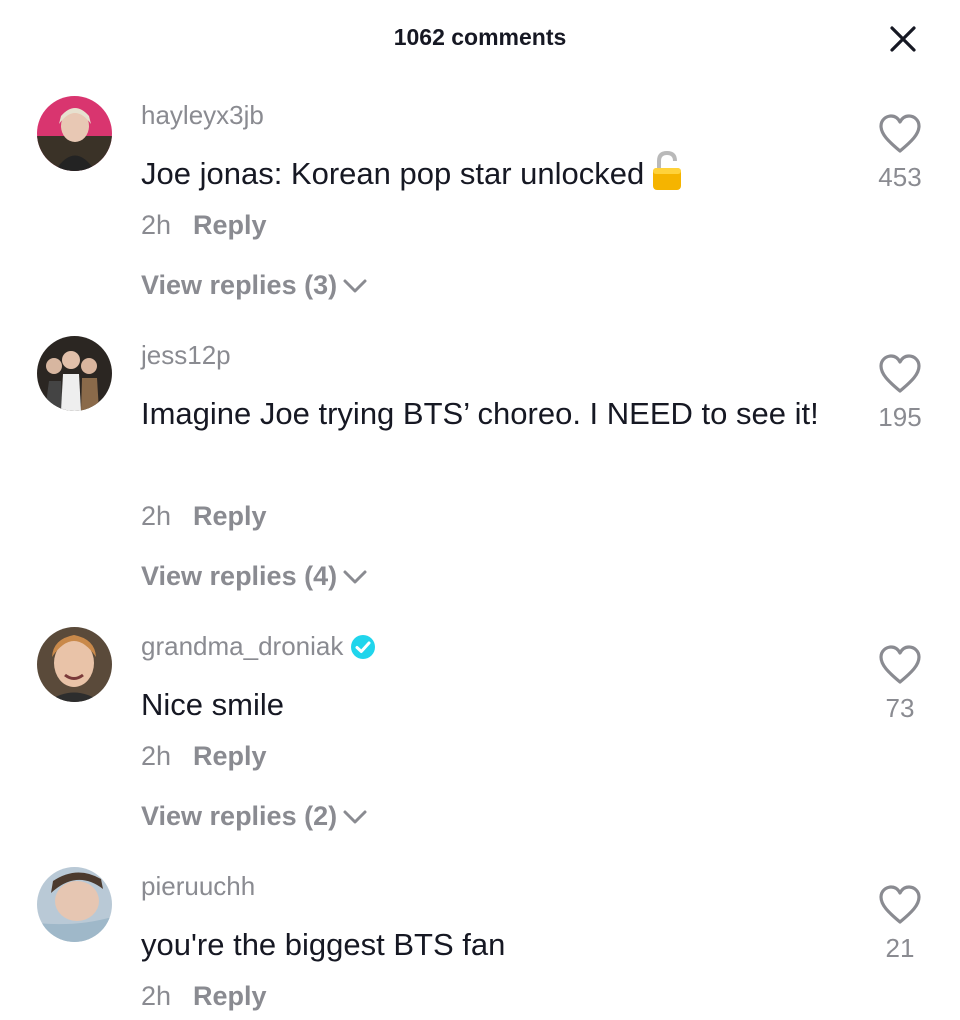 The width and height of the screenshot is (960, 1020). I want to click on comment-text: Joe jonas: Korean pop star unlocked, so click(497, 174).